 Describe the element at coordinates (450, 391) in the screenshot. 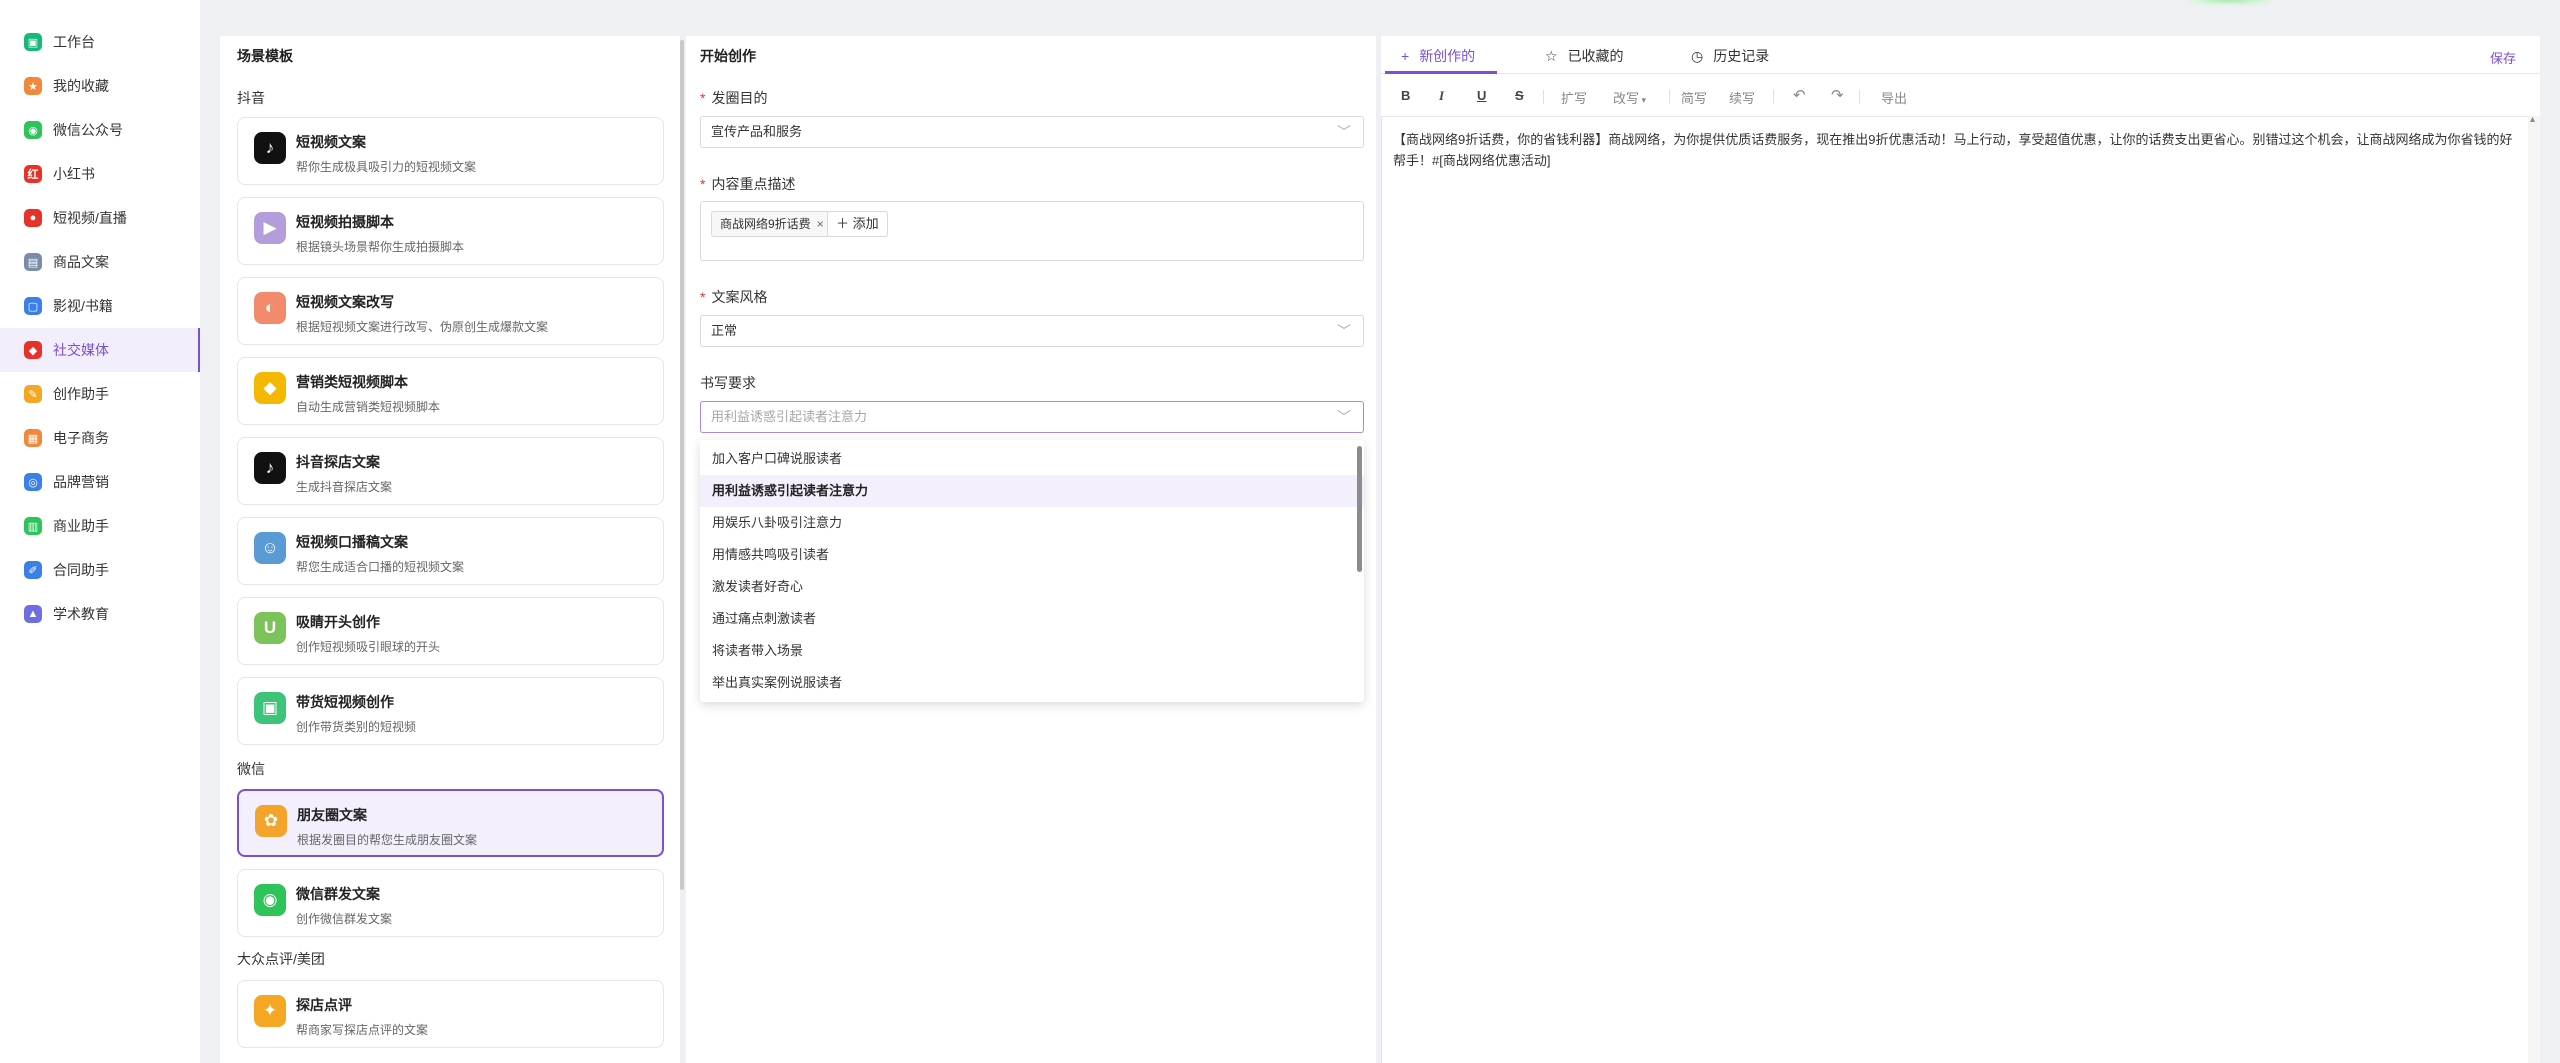

I see `template-card: ◆ 营销类短视频脚本 自动生成营销类短视频脚本` at that location.